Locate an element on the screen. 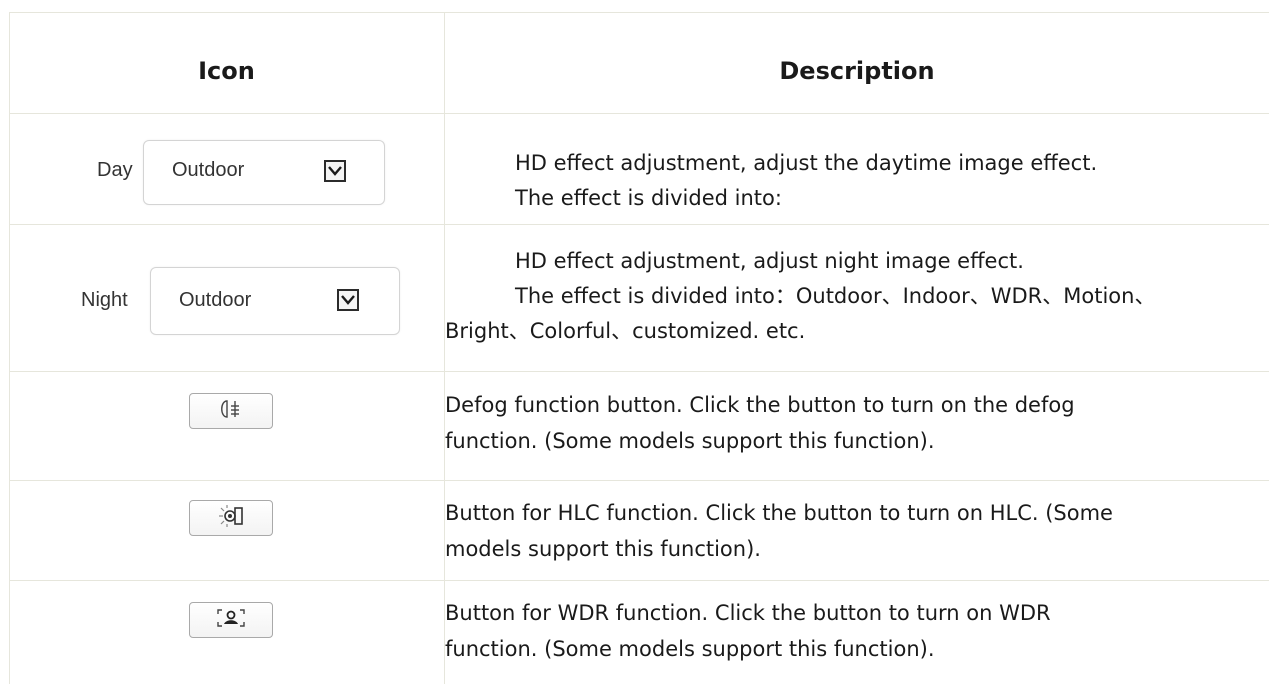  header-description: Description is located at coordinates (857, 71).